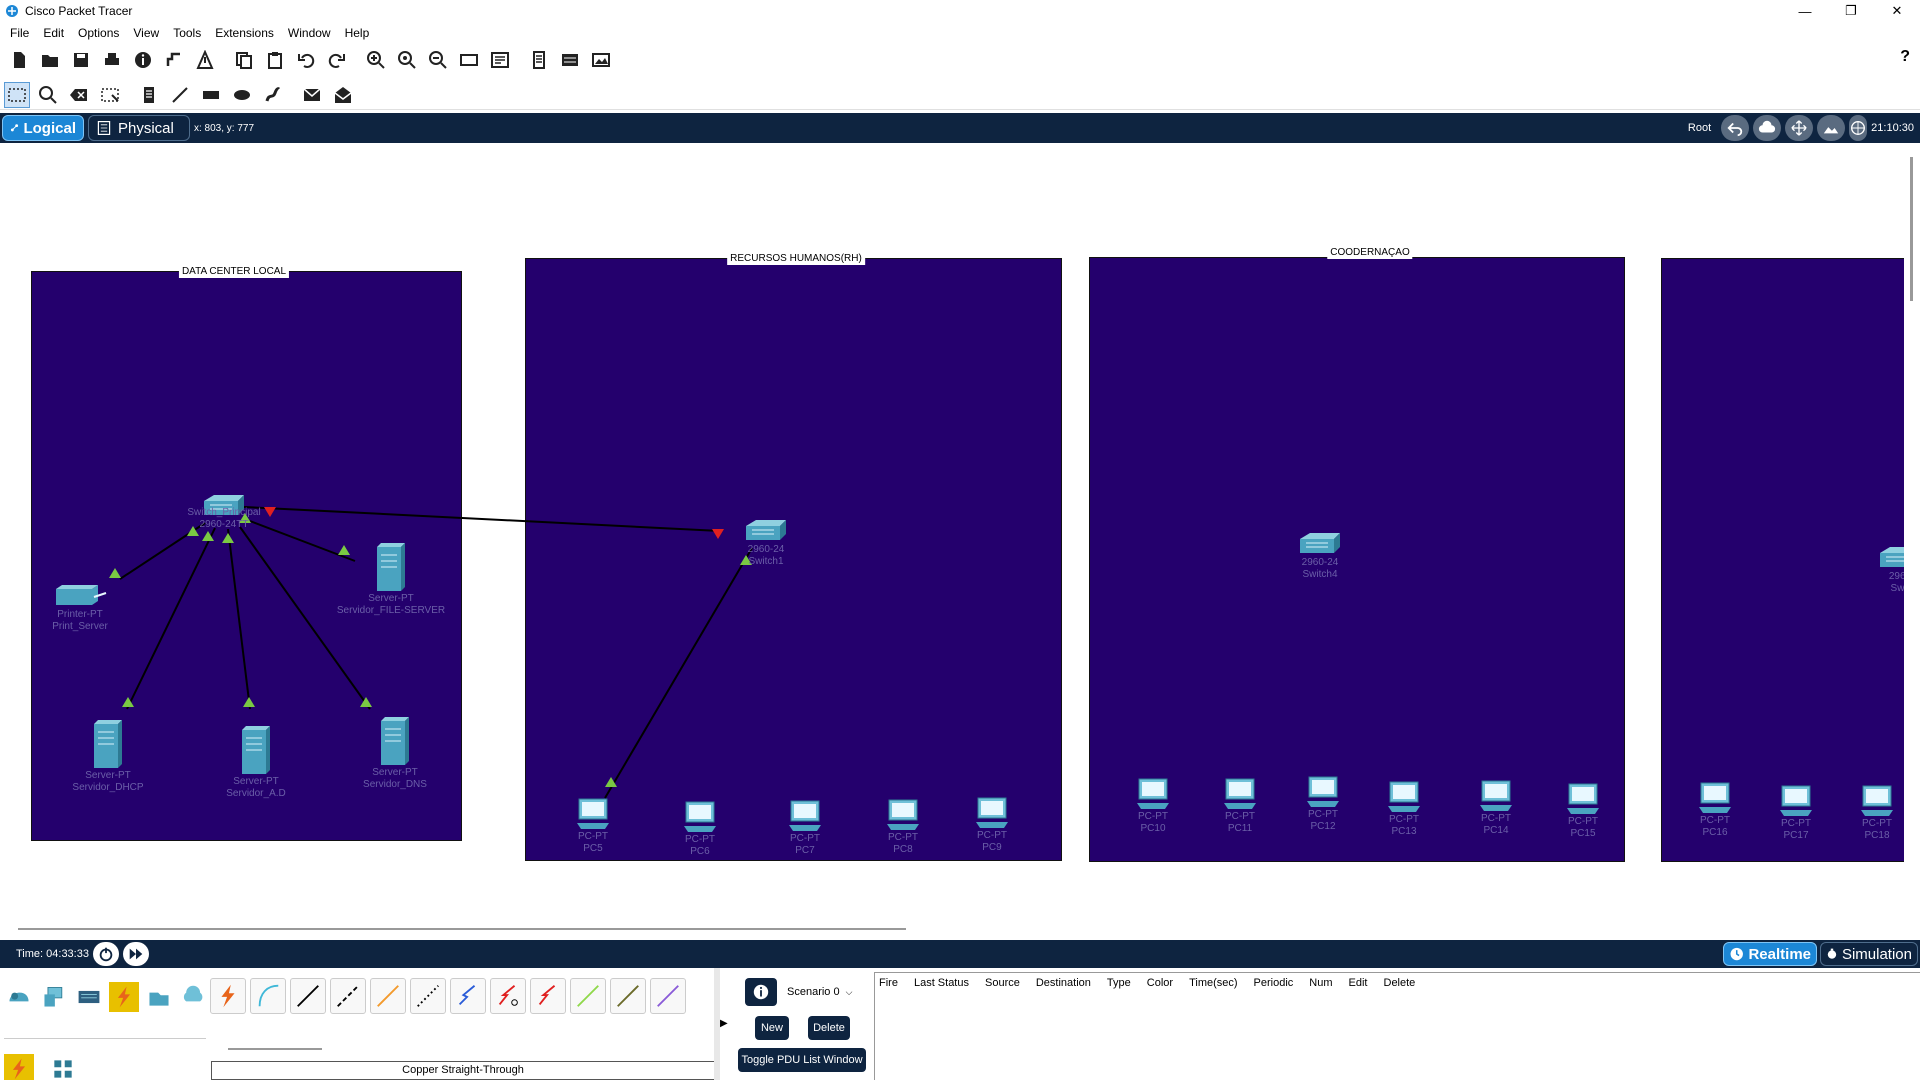 The width and height of the screenshot is (1920, 1080). Describe the element at coordinates (228, 996) in the screenshot. I see `auto-connection-icon` at that location.